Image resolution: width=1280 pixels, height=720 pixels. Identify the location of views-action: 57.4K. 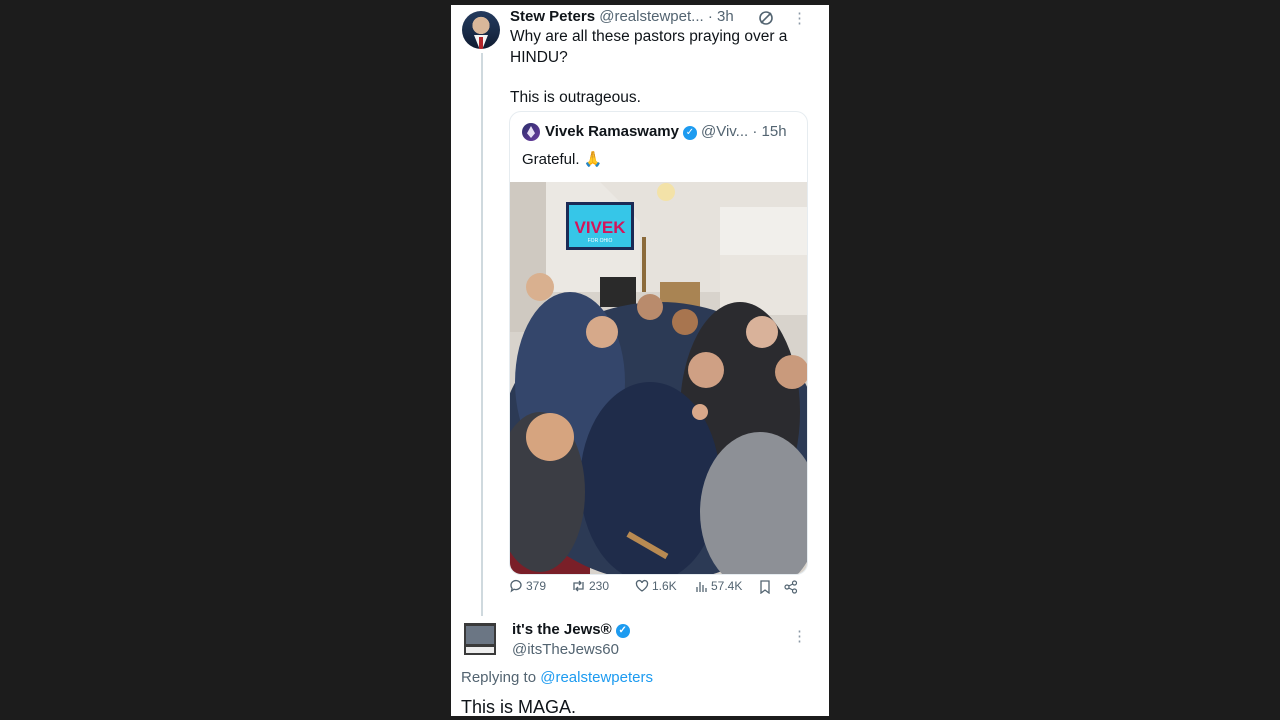
(718, 586).